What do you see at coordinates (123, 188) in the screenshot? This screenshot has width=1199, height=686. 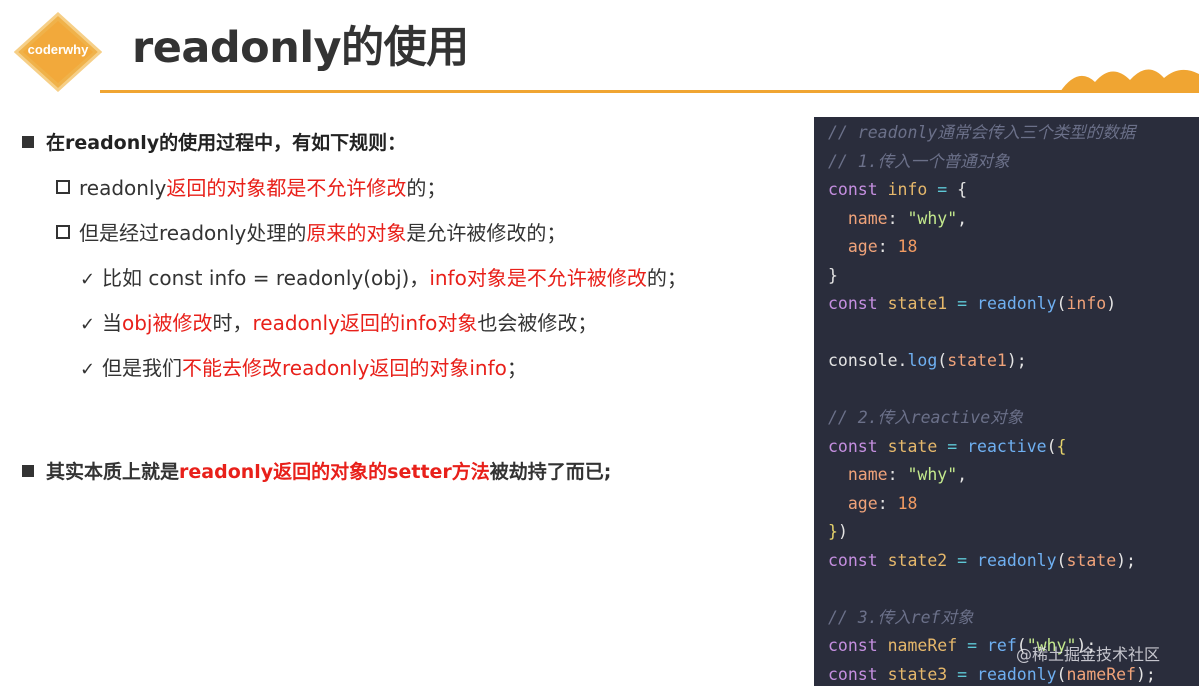 I see `segment: readonly` at bounding box center [123, 188].